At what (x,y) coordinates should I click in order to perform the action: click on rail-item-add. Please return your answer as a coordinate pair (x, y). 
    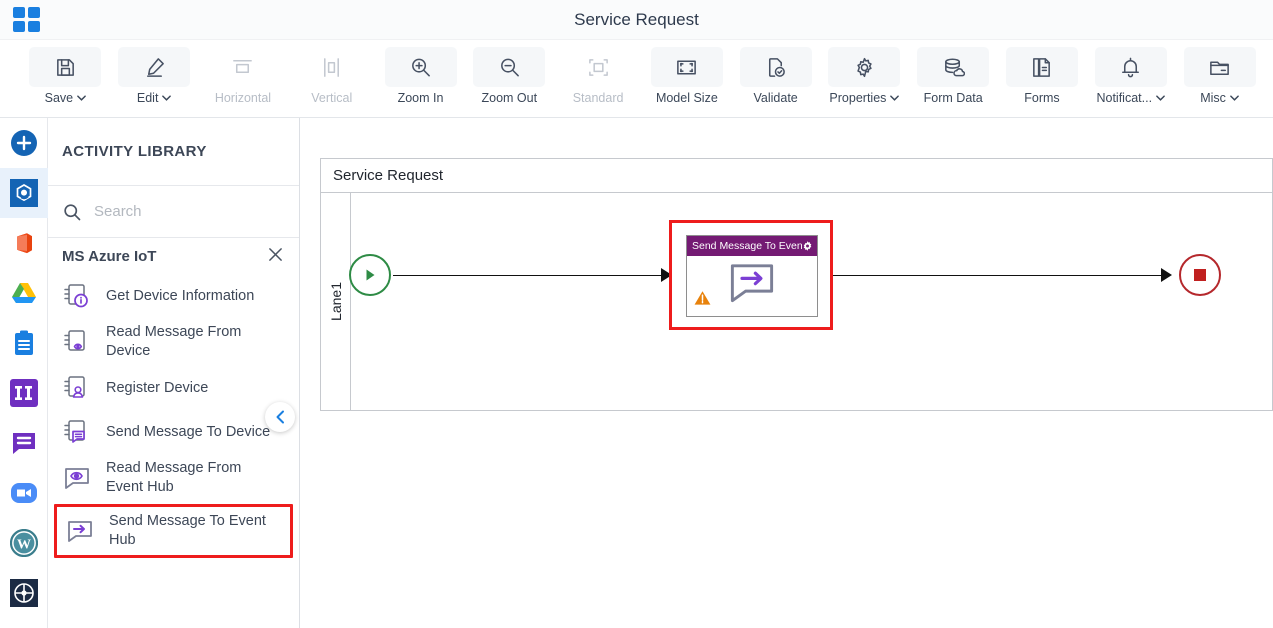
    Looking at the image, I should click on (24, 143).